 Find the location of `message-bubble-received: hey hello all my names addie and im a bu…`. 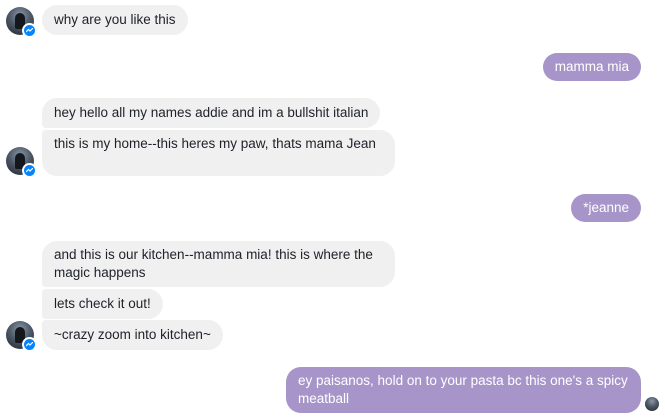

message-bubble-received: hey hello all my names addie and im a bu… is located at coordinates (211, 113).